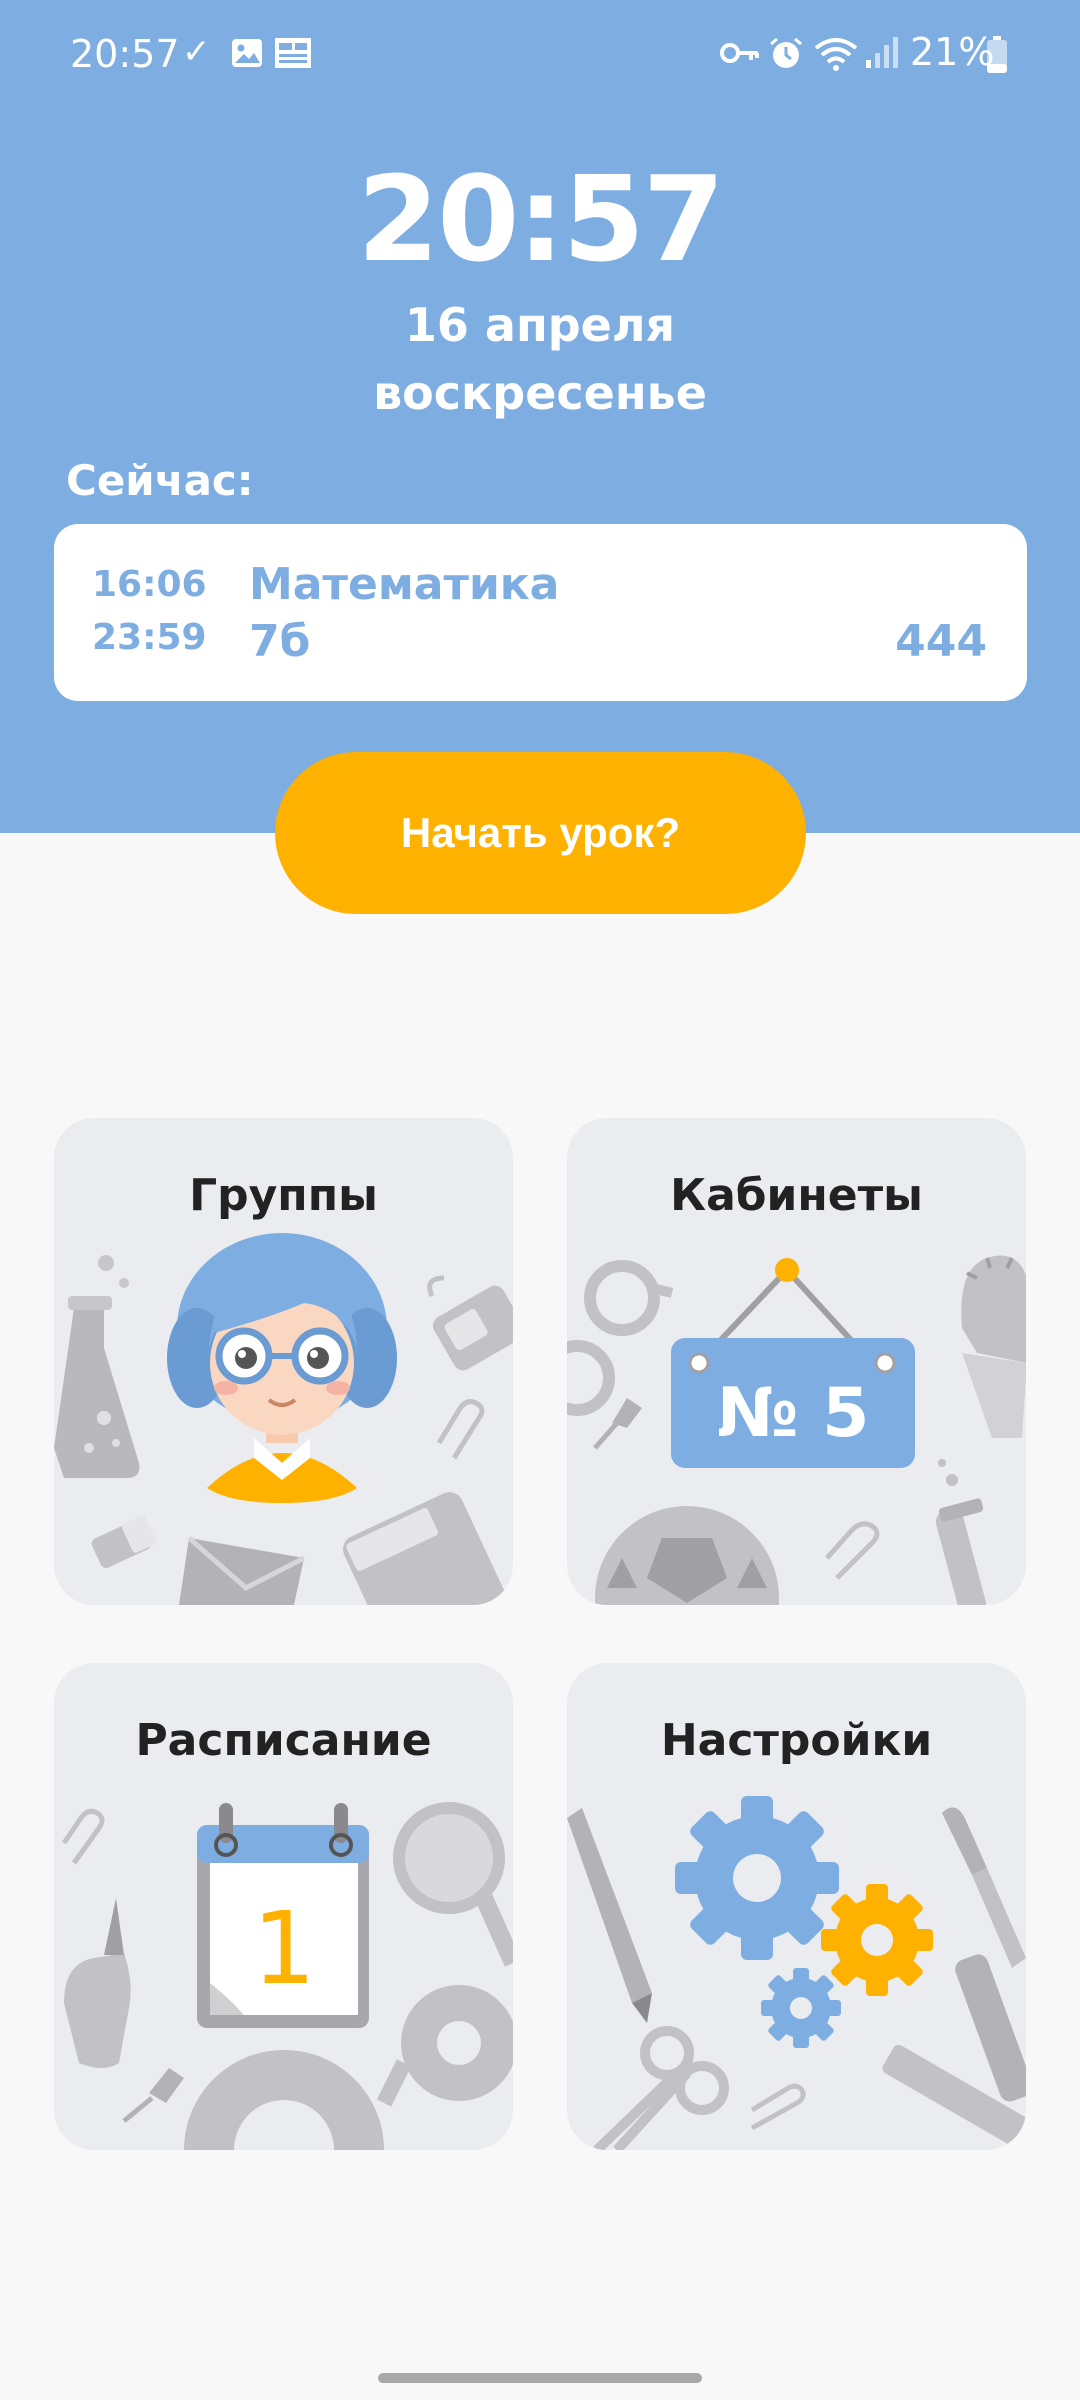 The image size is (1080, 2400). I want to click on rooms-tile: № 5 Кабинеты, so click(796, 1361).